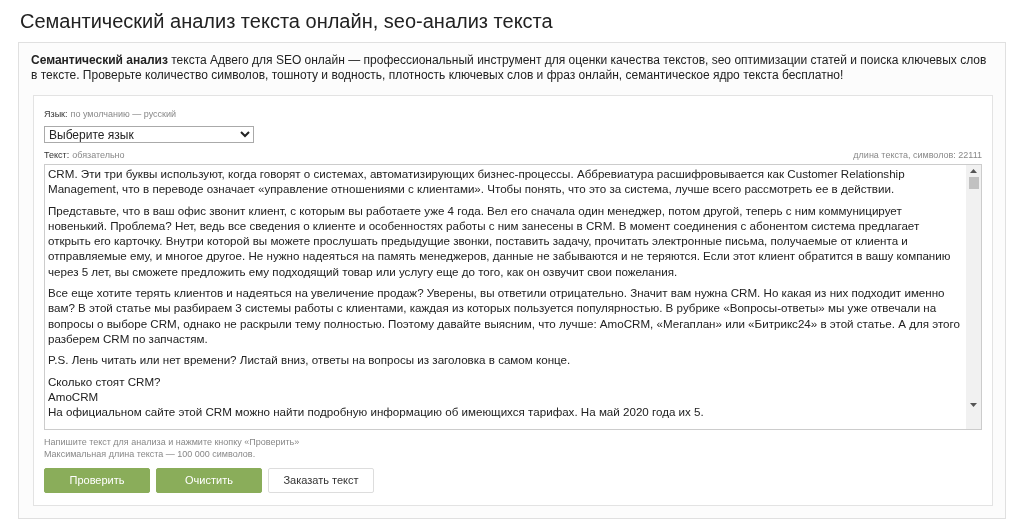  I want to click on text-paragraph: CRM. Эти три буквы используют, когда говорят о системах, автоматизирующих бизнес-процессы. Аббревиатура расшифровывается как Customer Relationship Management, что в переводе означает «управление отношениями с клиентами». Чтобы понять, что это за система, лучше всего рассмотреть ее в действии., so click(477, 181).